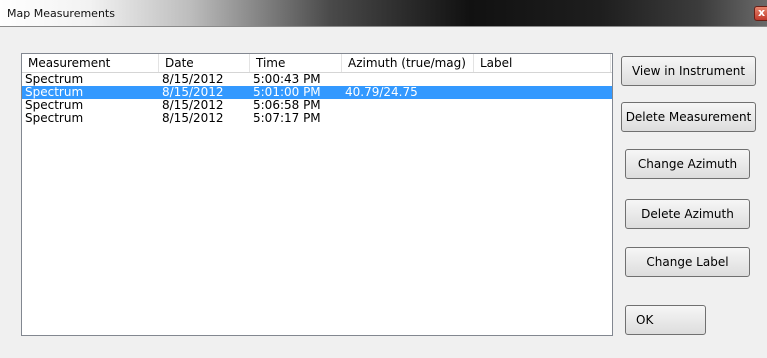 Image resolution: width=767 pixels, height=358 pixels. I want to click on column-header-label: Label, so click(542, 63).